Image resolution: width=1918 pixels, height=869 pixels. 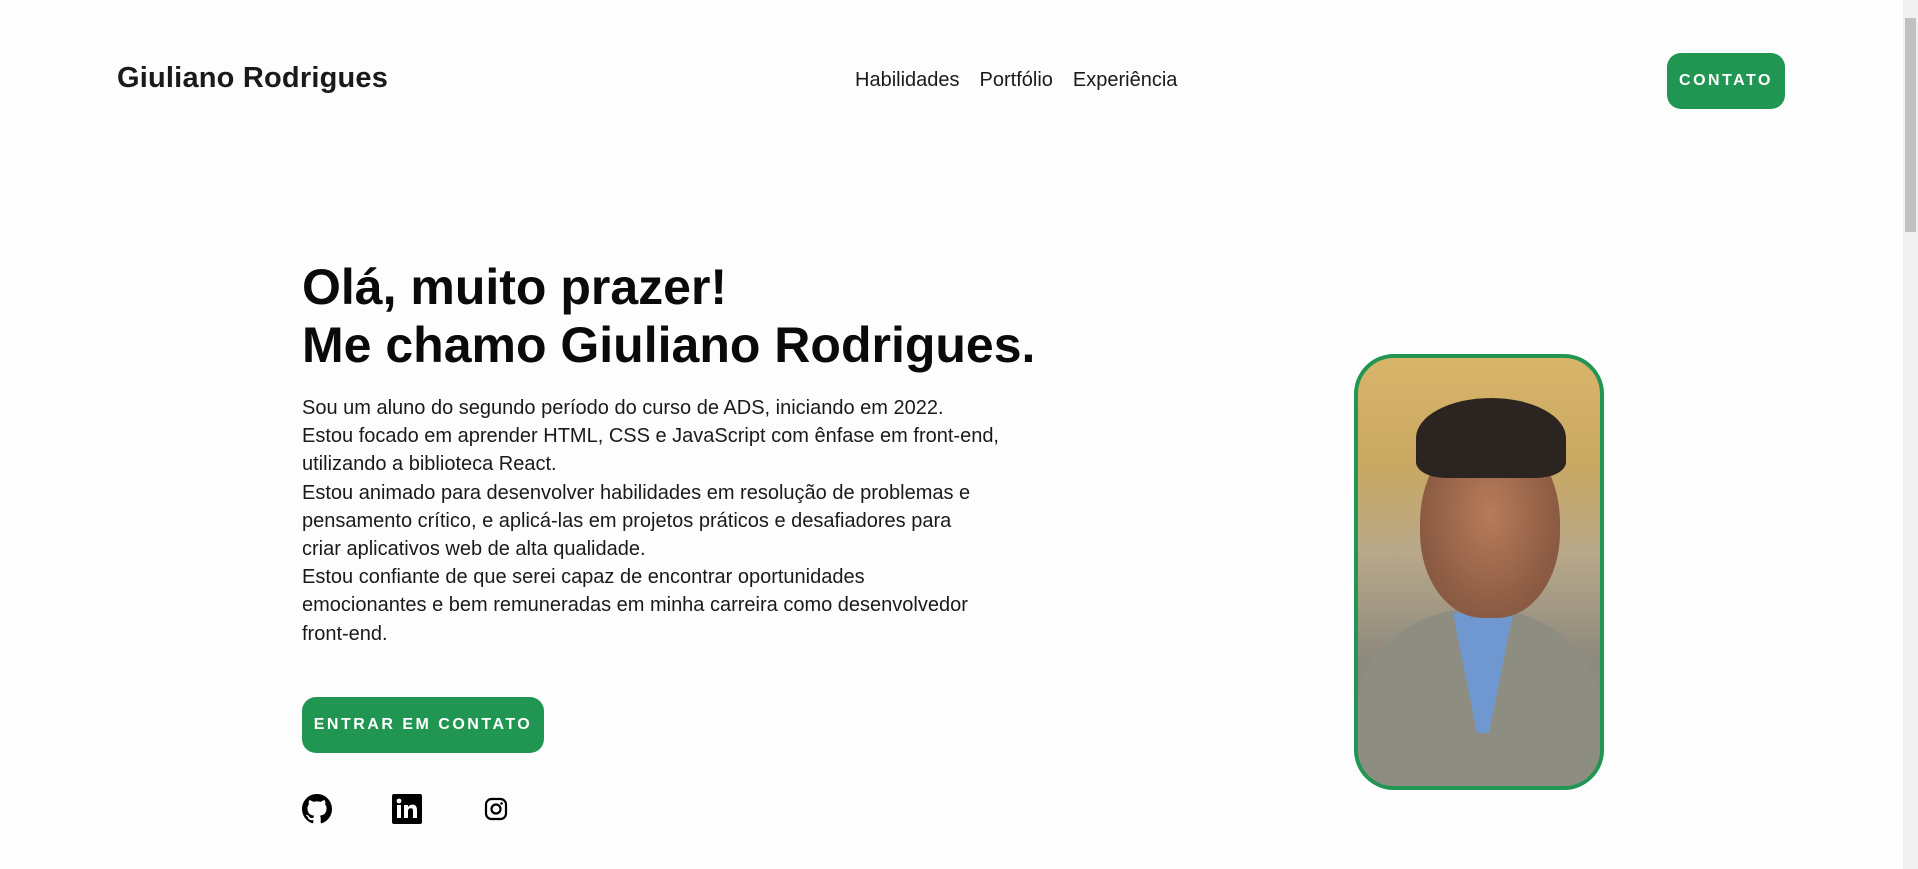 I want to click on main-nav: Habilidades Portfólio Experiência, so click(x=1016, y=80).